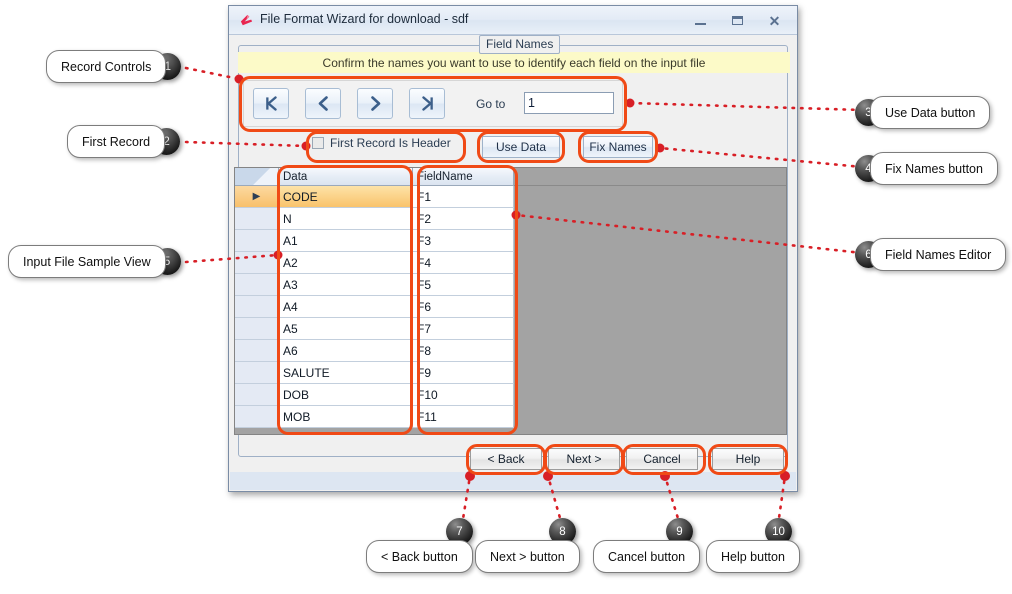 Image resolution: width=1012 pixels, height=594 pixels. What do you see at coordinates (584, 459) in the screenshot?
I see `next-button: Next >` at bounding box center [584, 459].